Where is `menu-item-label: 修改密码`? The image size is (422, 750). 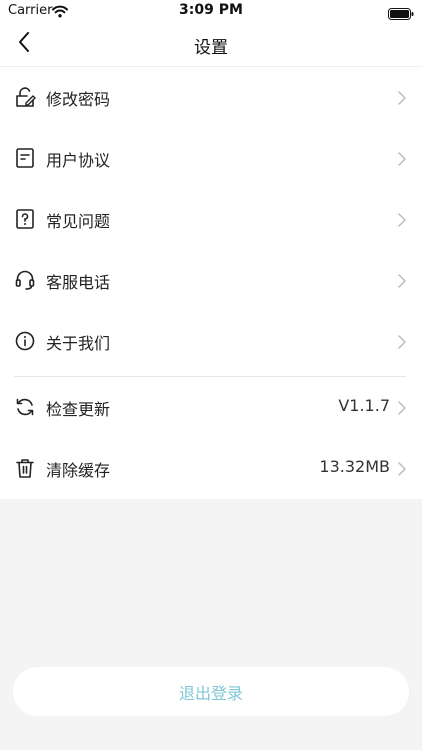 menu-item-label: 修改密码 is located at coordinates (78, 99).